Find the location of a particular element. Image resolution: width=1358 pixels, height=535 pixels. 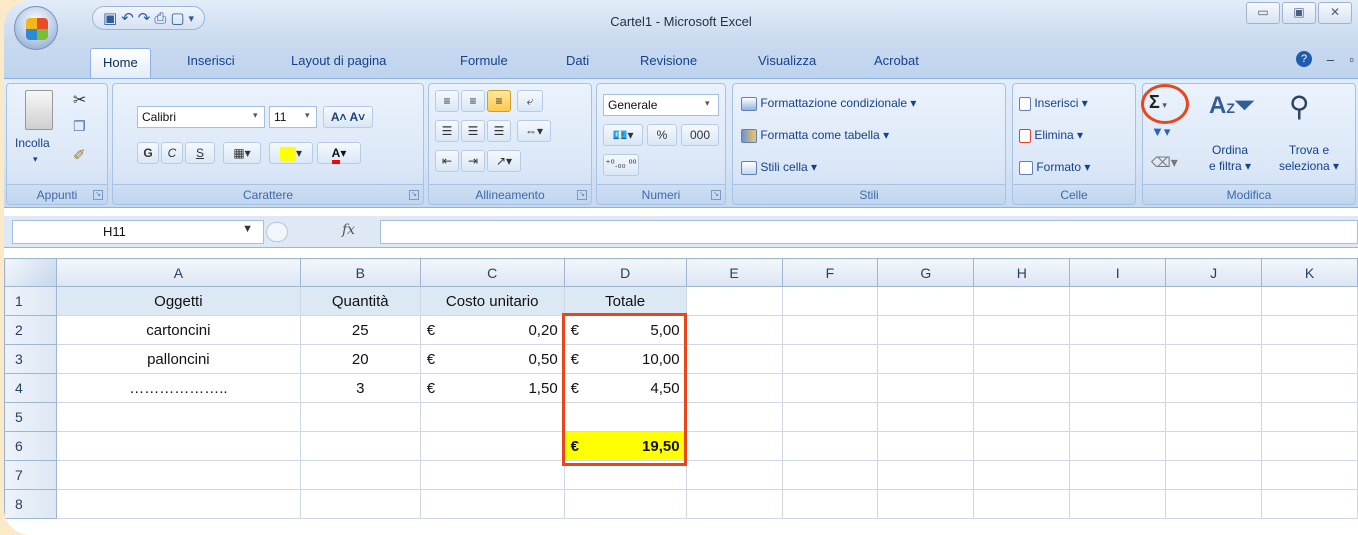

grow-shrink-font-icon: A˄ A˅ is located at coordinates (348, 117).